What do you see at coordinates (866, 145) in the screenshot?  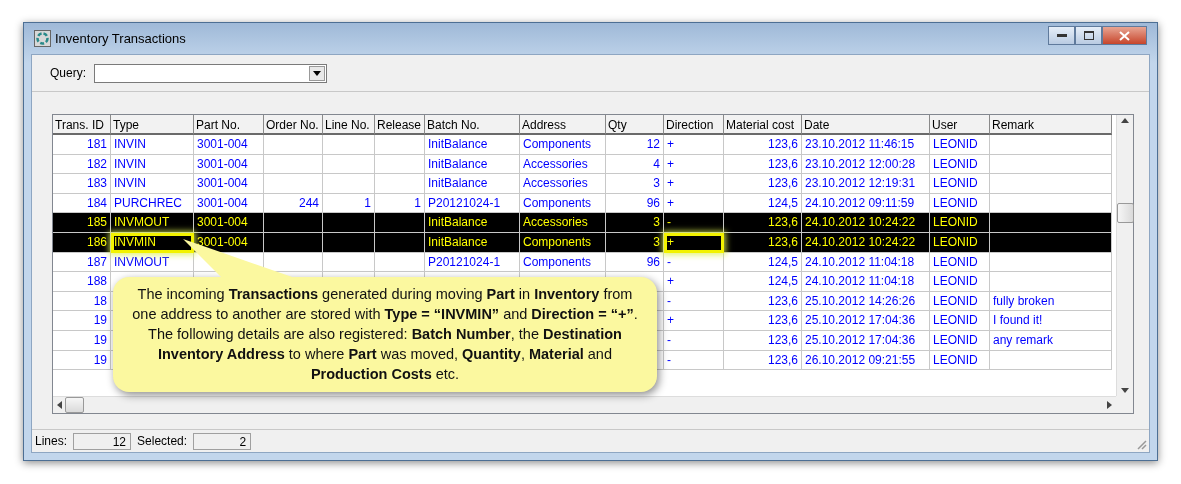 I see `table-cell: 23.10.2012 11:46:15` at bounding box center [866, 145].